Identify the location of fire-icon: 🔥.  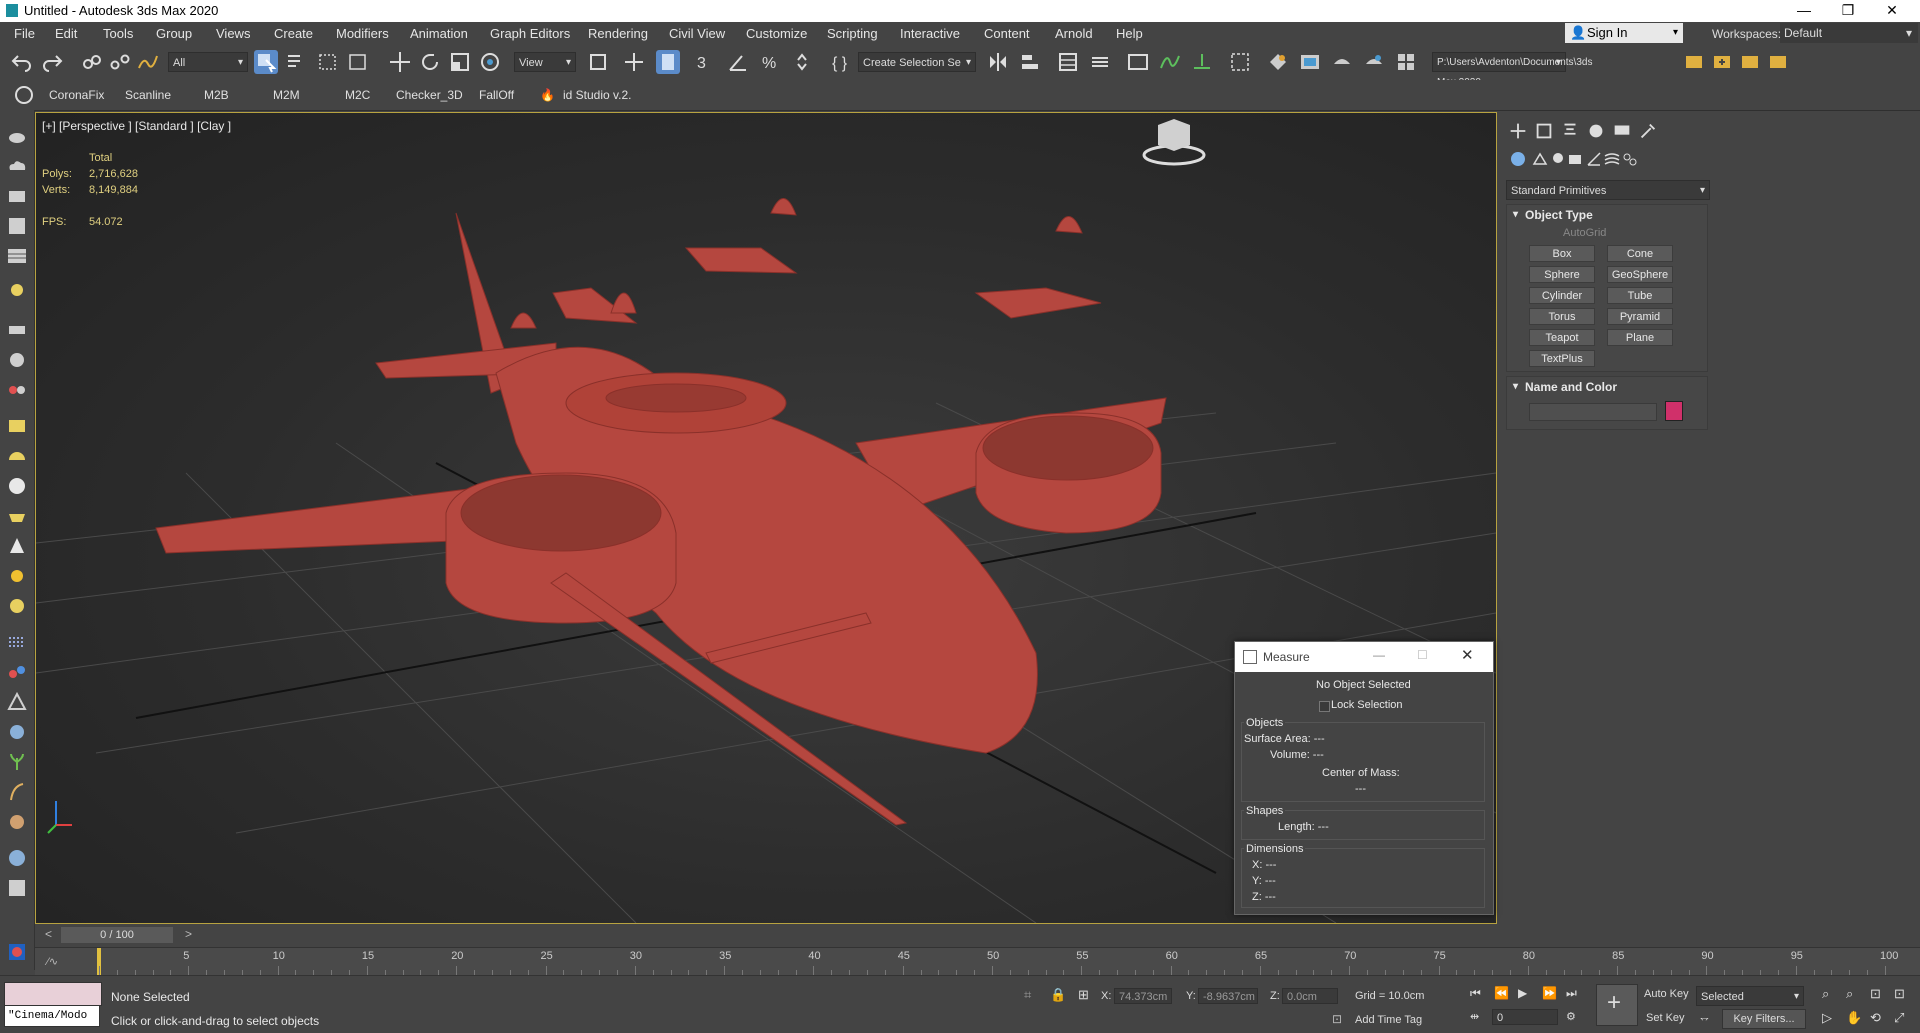
(547, 95).